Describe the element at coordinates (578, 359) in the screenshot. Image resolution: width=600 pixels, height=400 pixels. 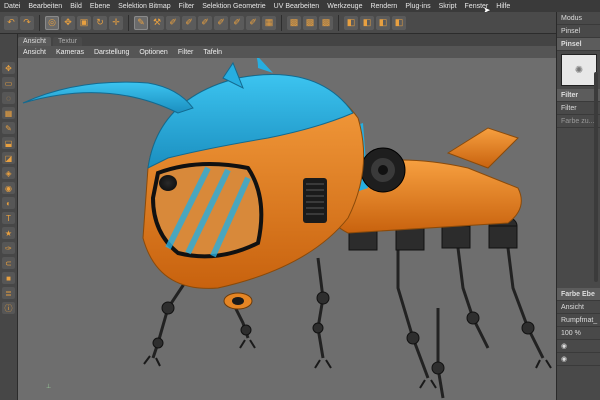
I see `layer-thumb-row-2: ◉` at that location.